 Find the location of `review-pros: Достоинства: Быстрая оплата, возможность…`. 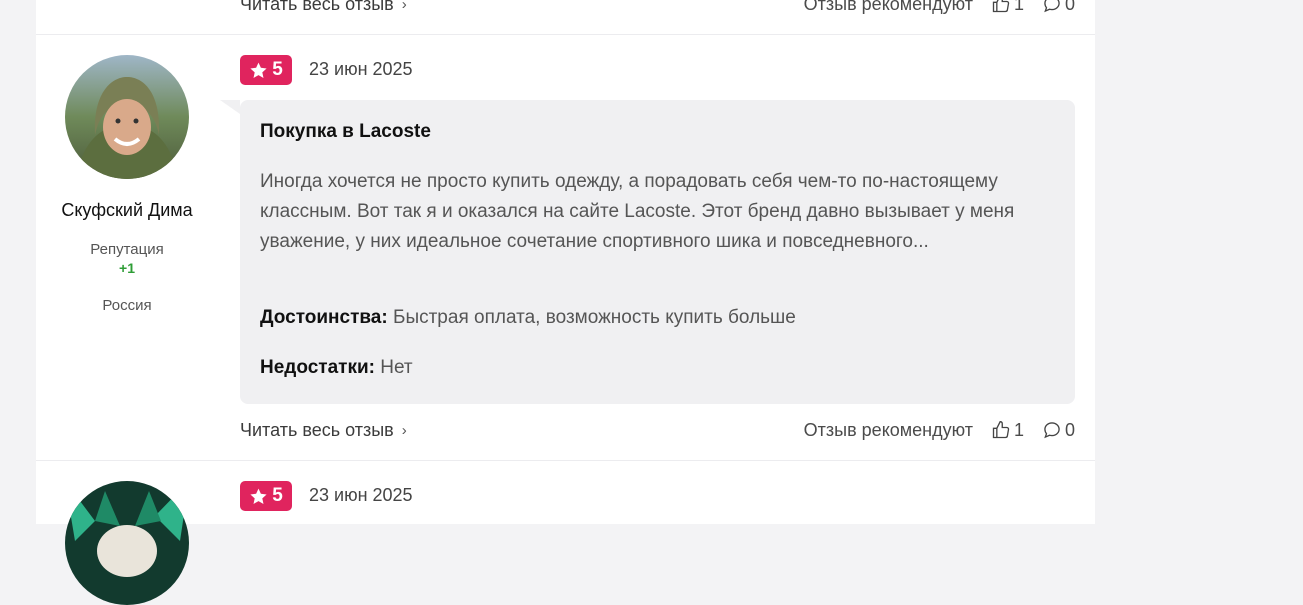

review-pros: Достоинства: Быстрая оплата, возможность… is located at coordinates (528, 318).